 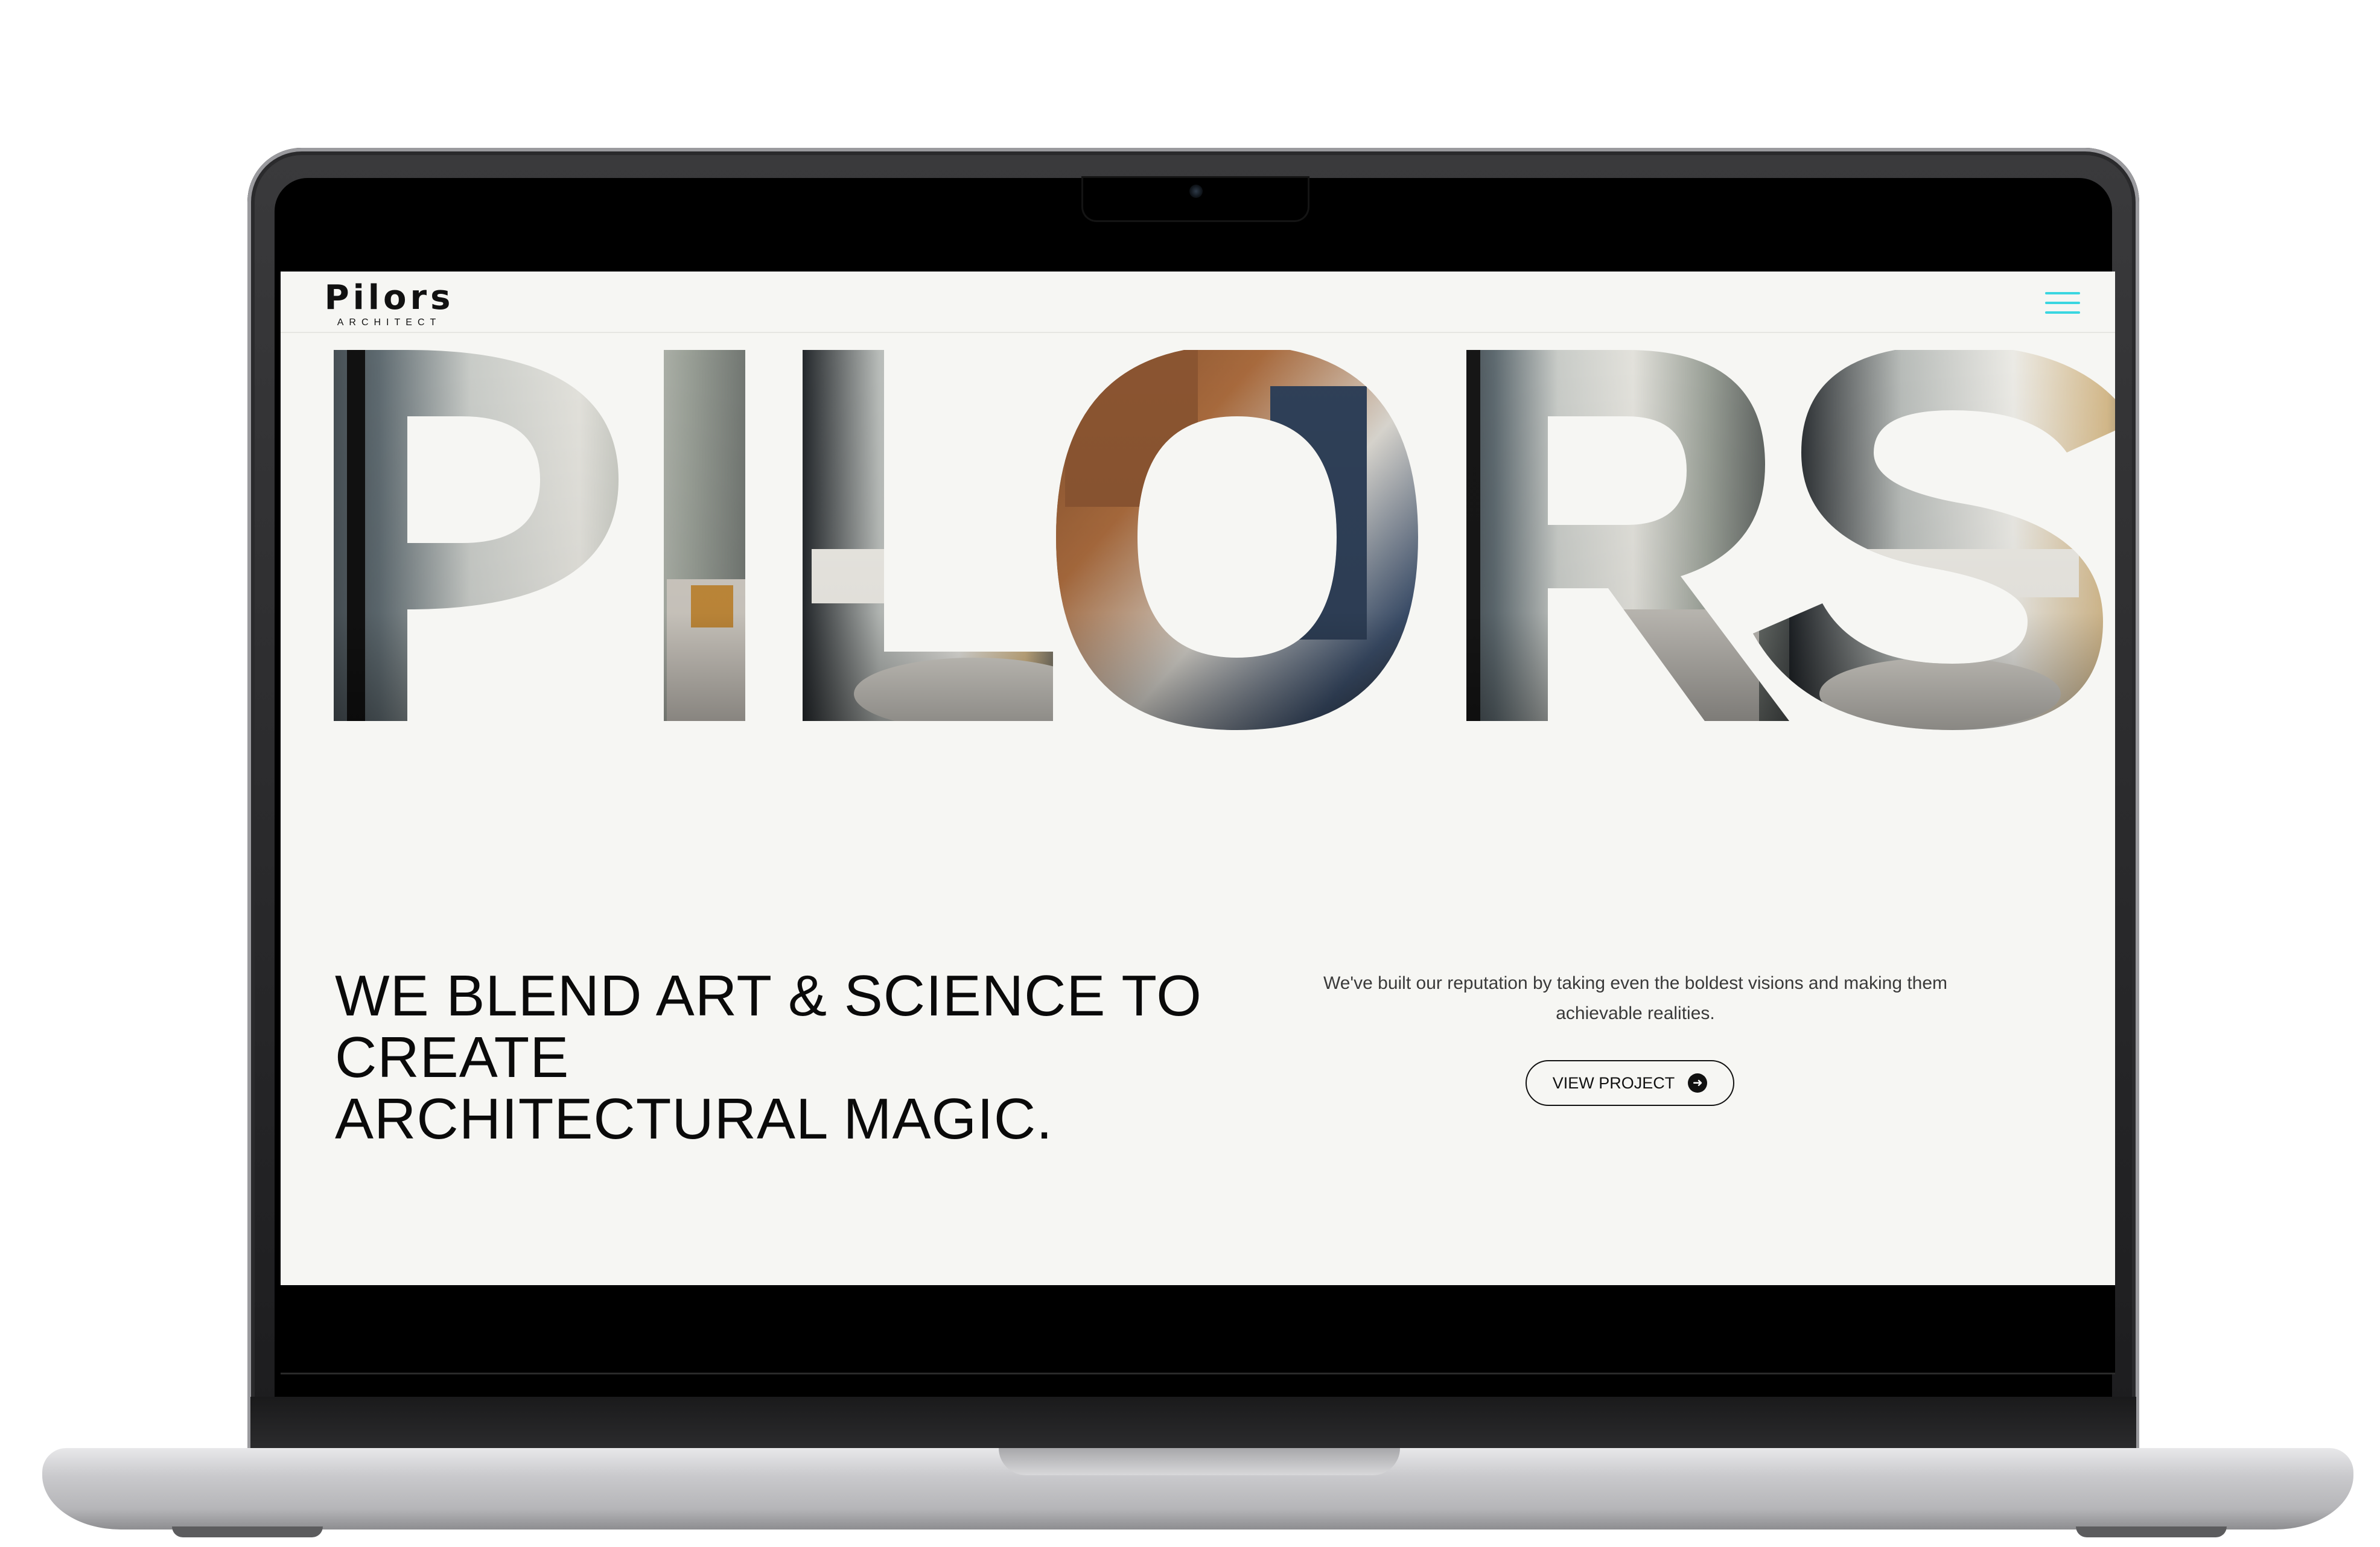 I want to click on logo-subtitle: ARCHITECT, so click(x=389, y=323).